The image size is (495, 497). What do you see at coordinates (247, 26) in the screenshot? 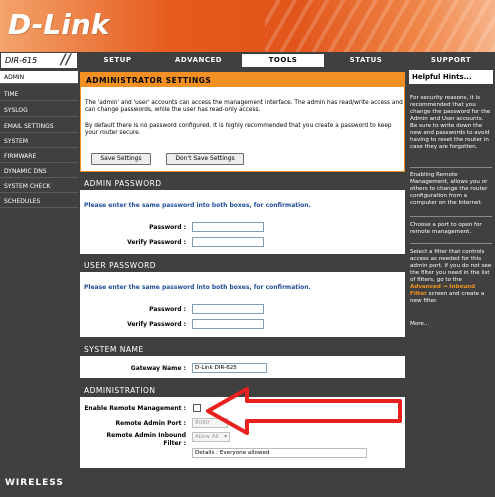
I see `brand-header: D-Link` at bounding box center [247, 26].